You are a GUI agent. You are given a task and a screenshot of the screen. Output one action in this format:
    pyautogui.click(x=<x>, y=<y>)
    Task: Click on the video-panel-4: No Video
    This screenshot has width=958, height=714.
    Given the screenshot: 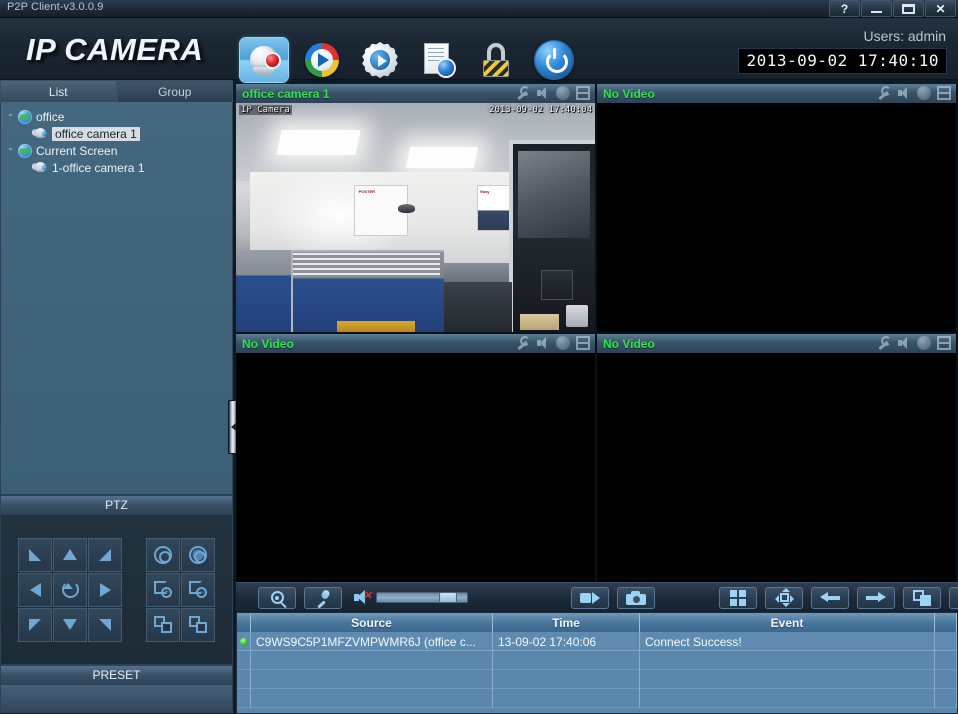 What is the action you would take?
    pyautogui.click(x=776, y=458)
    